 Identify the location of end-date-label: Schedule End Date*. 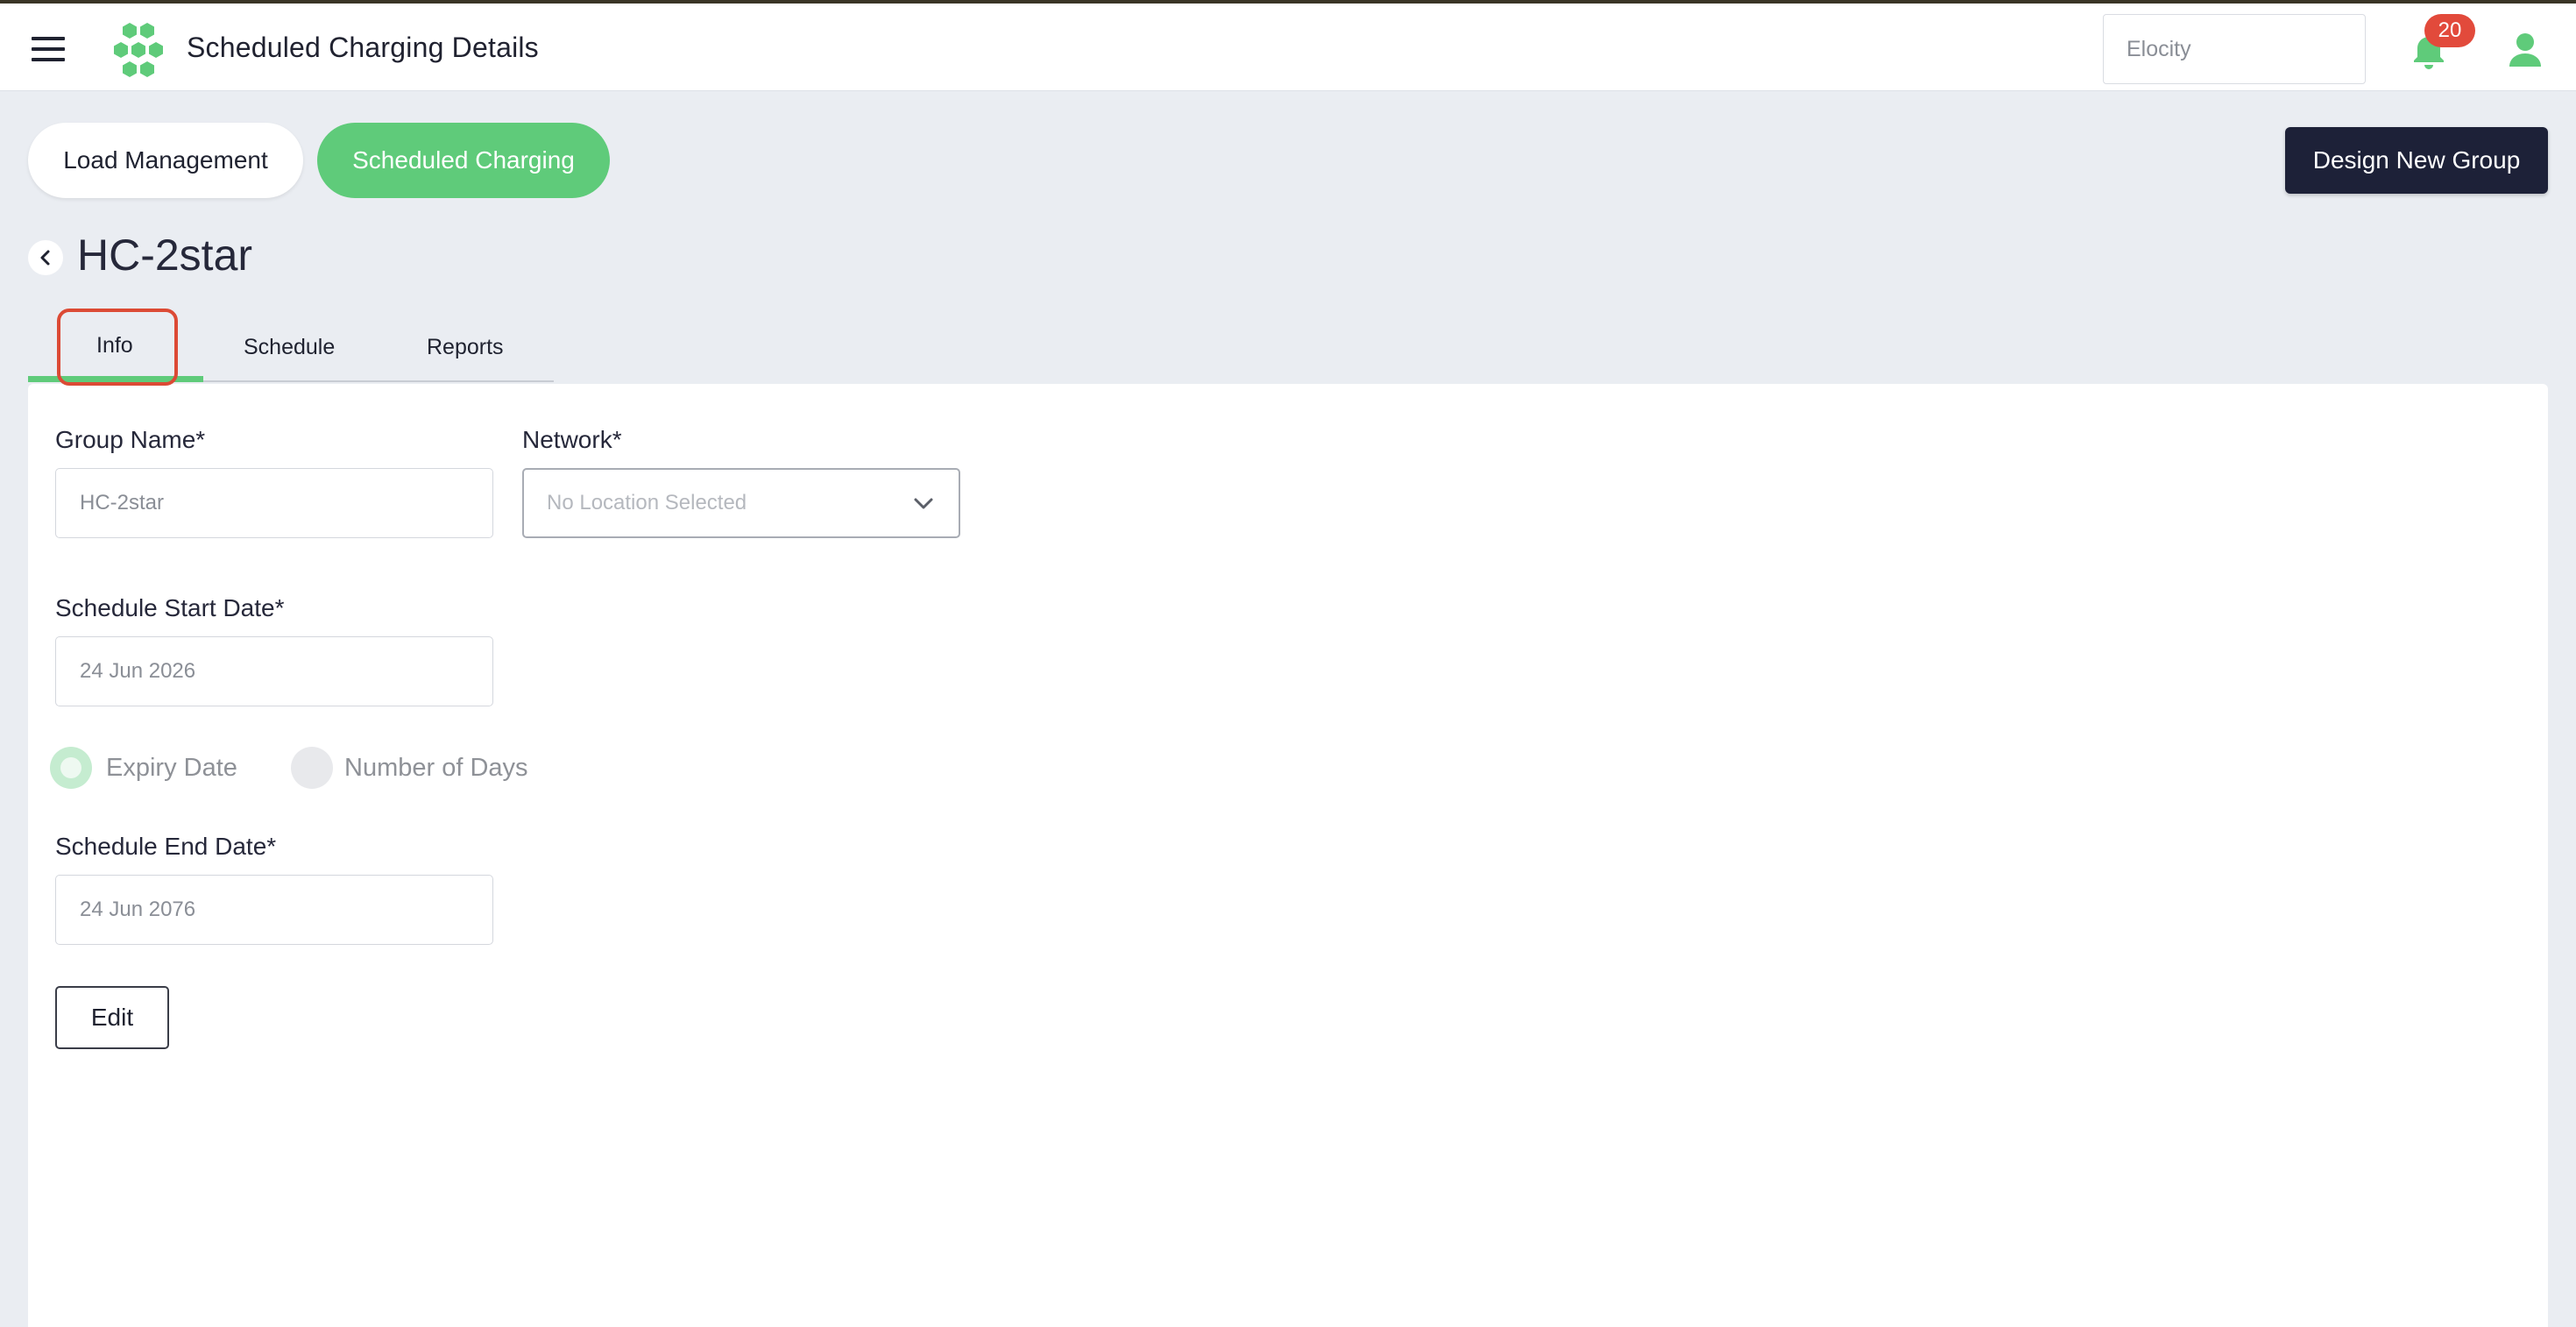
(166, 846).